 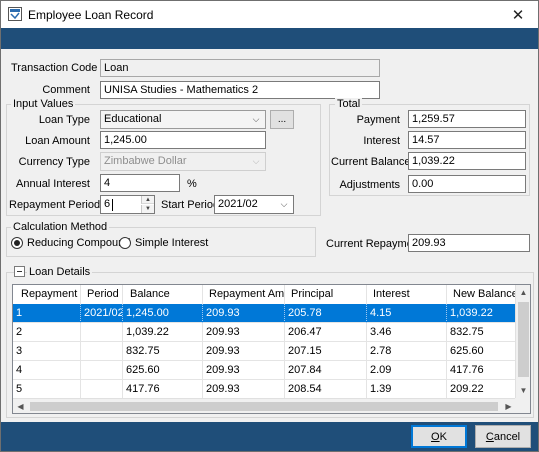 What do you see at coordinates (147, 200) in the screenshot?
I see `stepper-up-icon: ▲` at bounding box center [147, 200].